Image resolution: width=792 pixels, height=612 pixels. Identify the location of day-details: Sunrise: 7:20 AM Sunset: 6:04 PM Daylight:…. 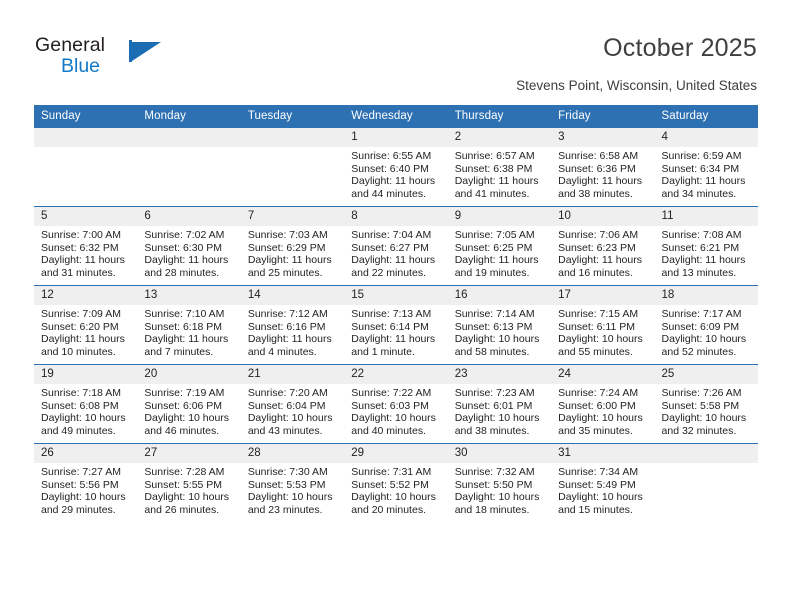
(292, 410).